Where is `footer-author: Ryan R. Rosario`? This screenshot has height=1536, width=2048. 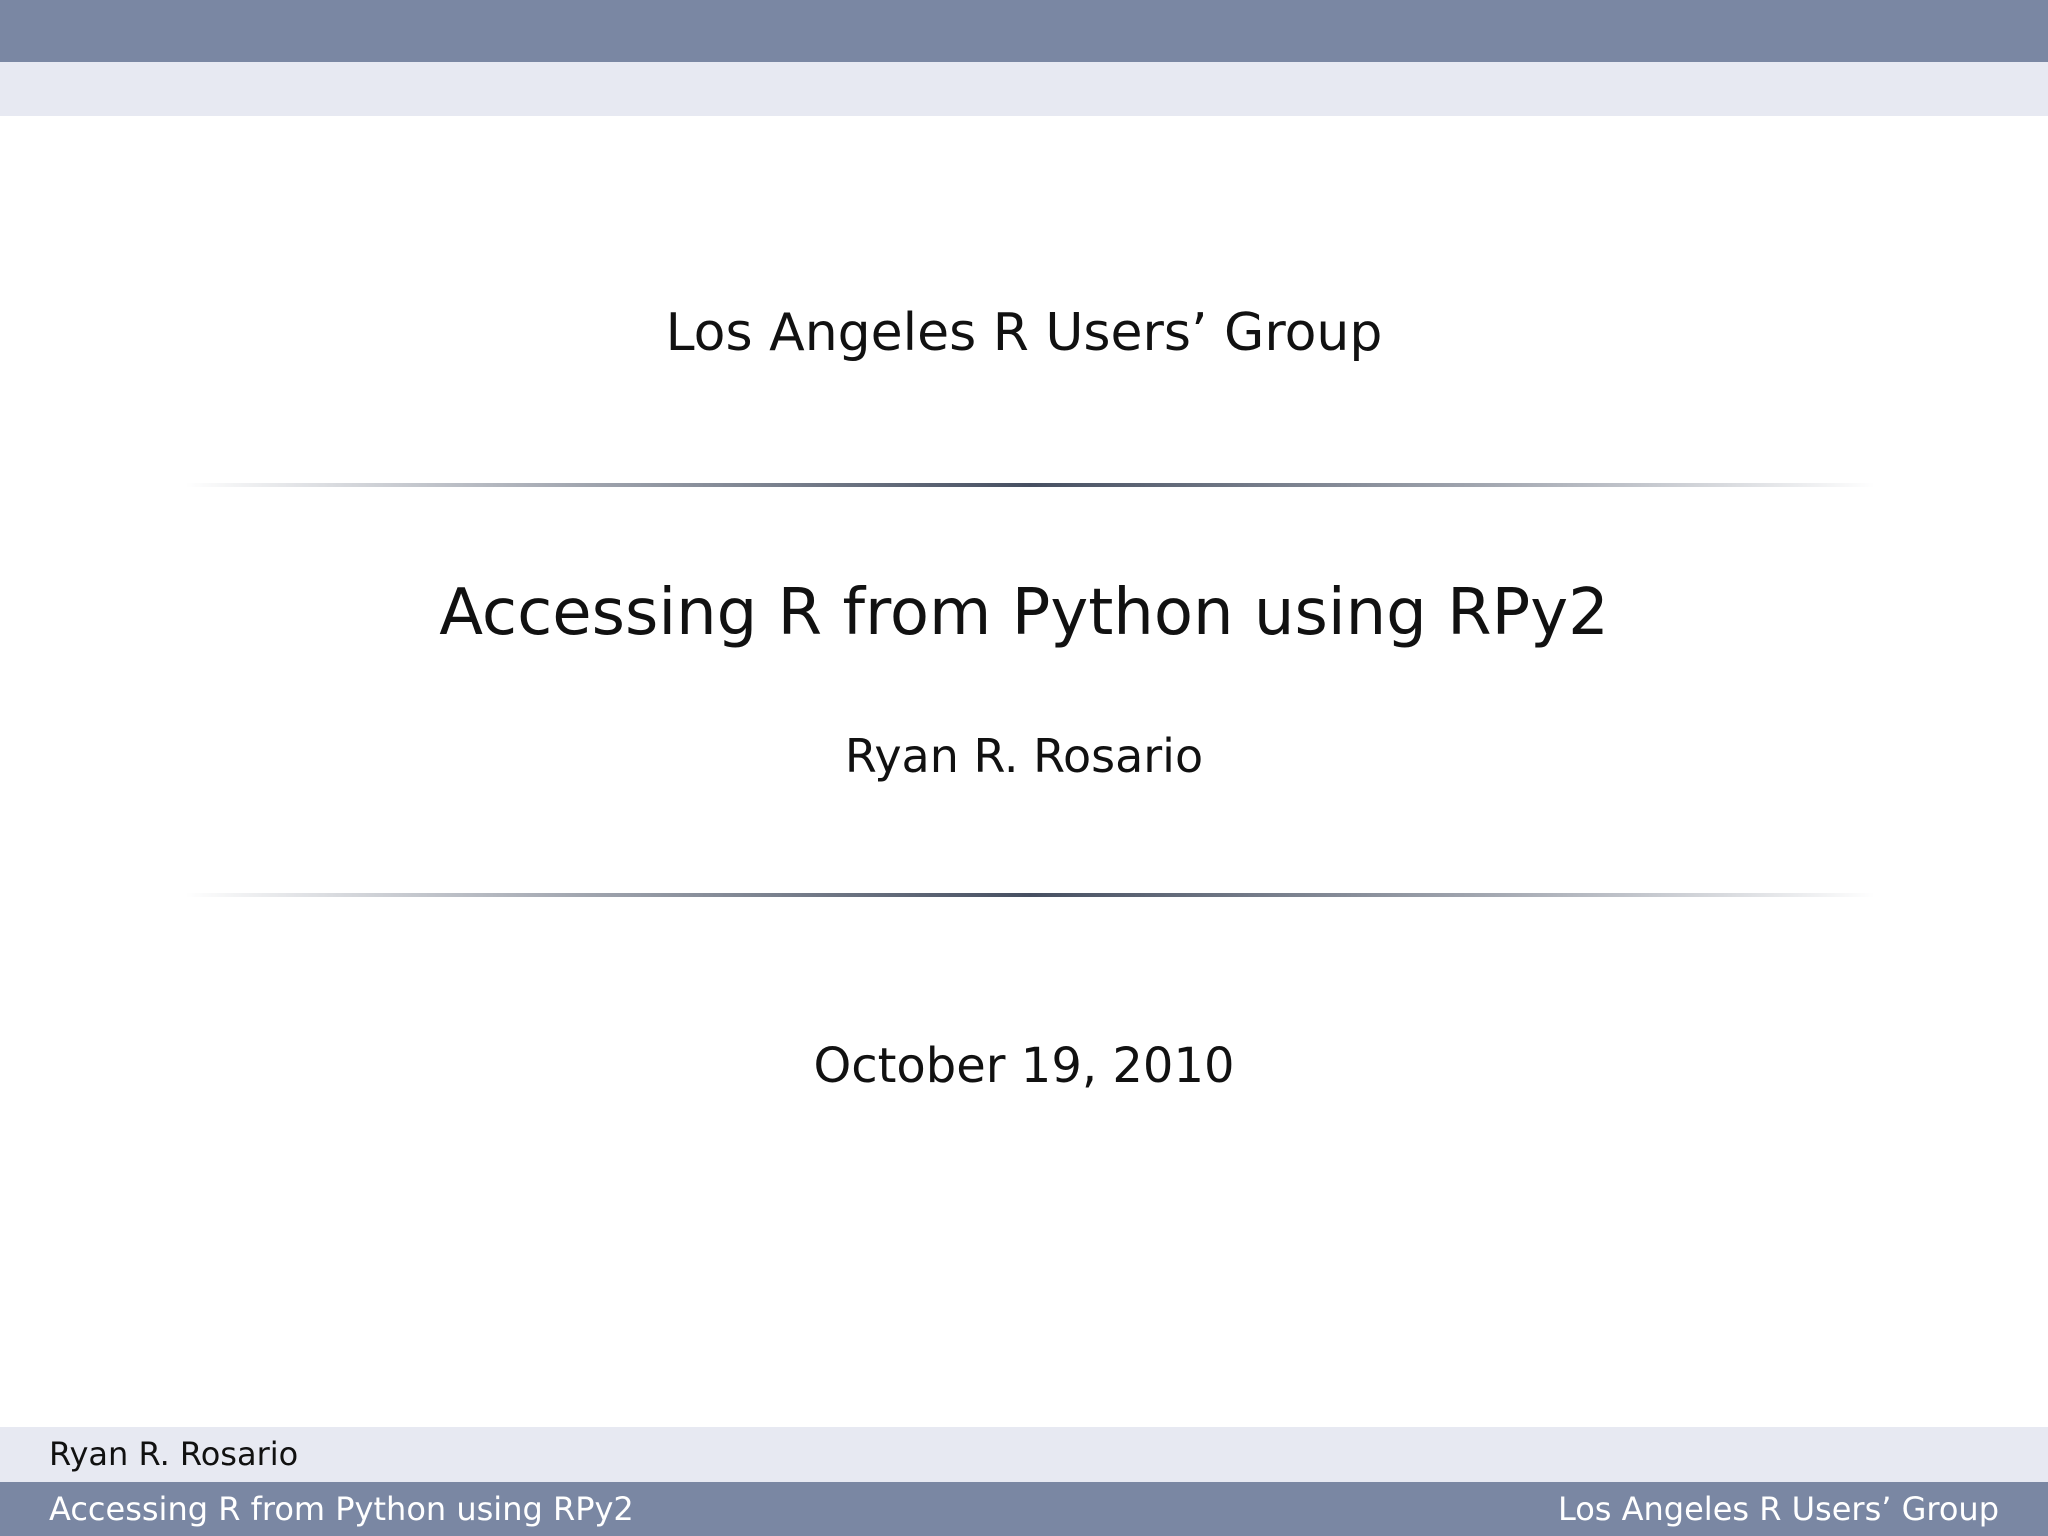
footer-author: Ryan R. Rosario is located at coordinates (174, 1454).